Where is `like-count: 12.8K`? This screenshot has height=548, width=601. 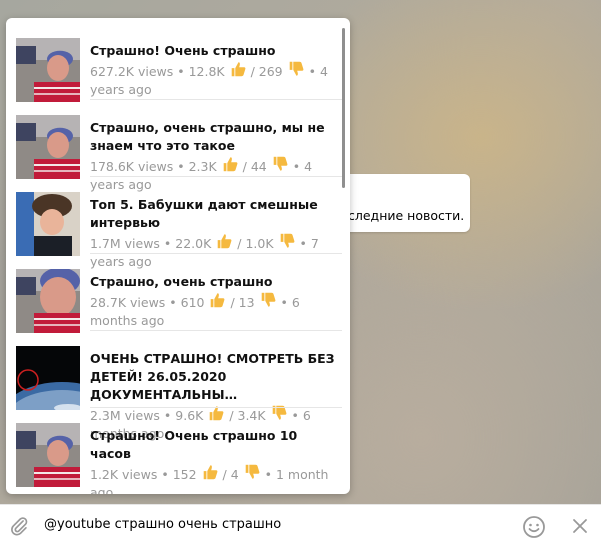
like-count: 12.8K is located at coordinates (206, 71).